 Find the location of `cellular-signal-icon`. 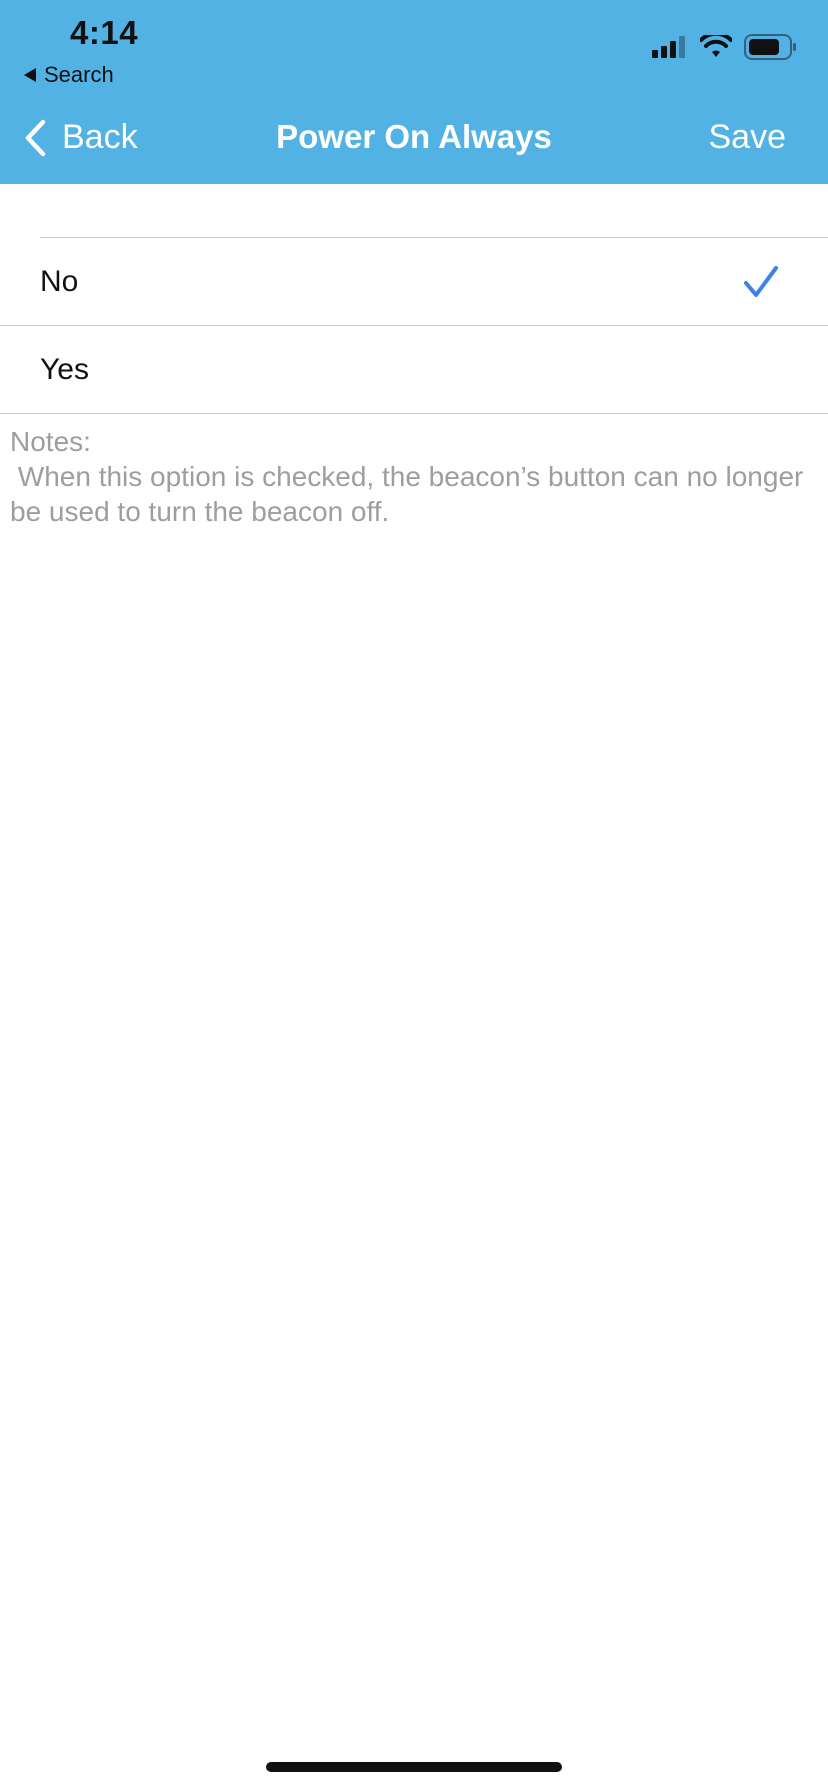

cellular-signal-icon is located at coordinates (668, 47).